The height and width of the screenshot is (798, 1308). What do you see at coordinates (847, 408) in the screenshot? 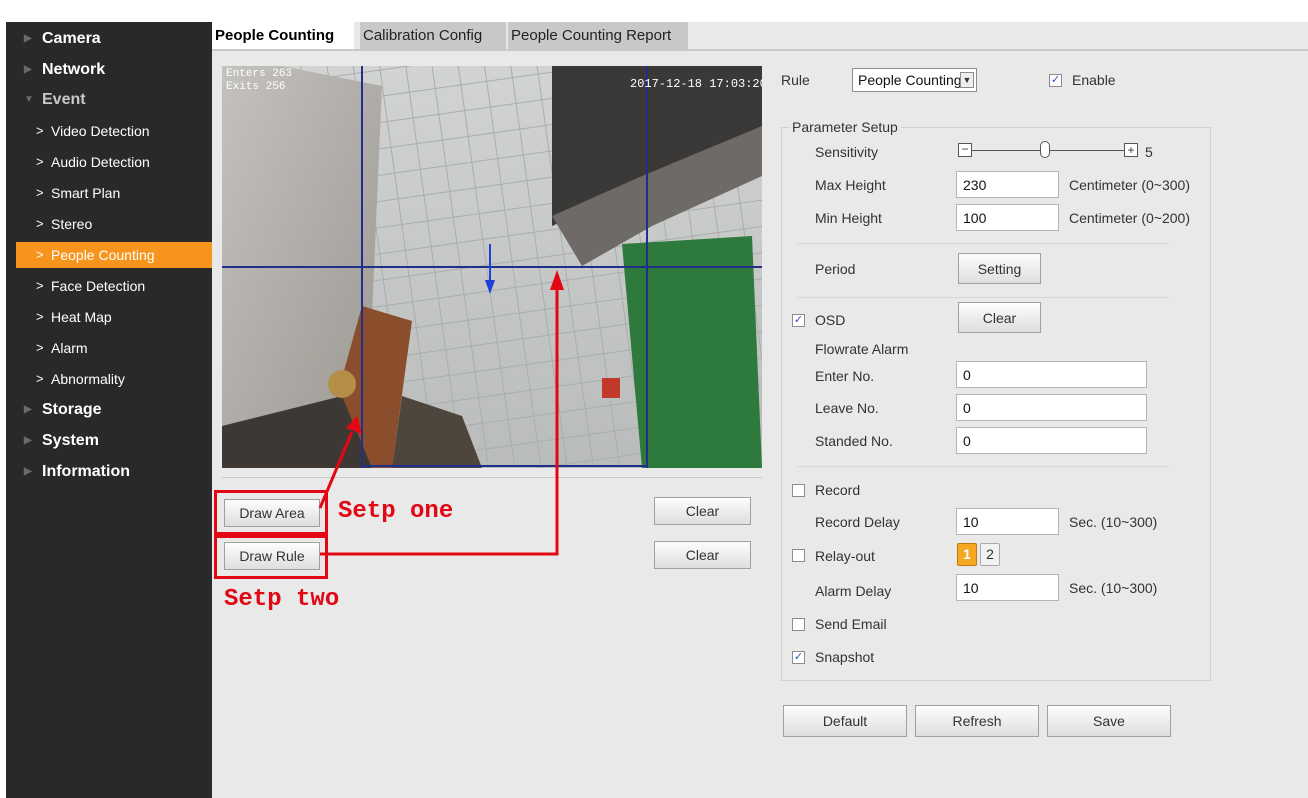
I see `leave-no-label: Leave No.` at bounding box center [847, 408].